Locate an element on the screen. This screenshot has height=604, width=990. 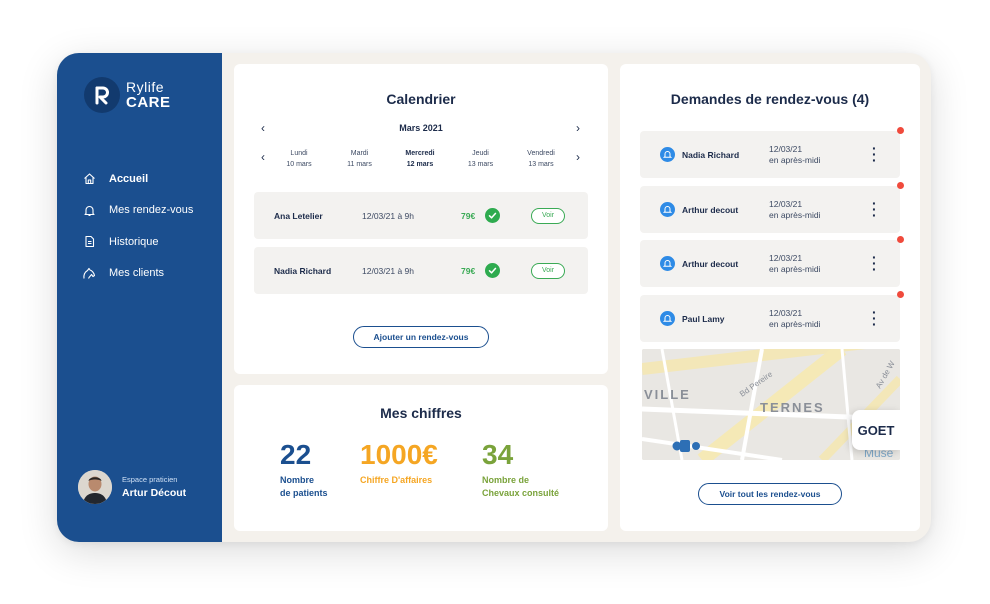
stat-value: 34 is located at coordinates (498, 454).